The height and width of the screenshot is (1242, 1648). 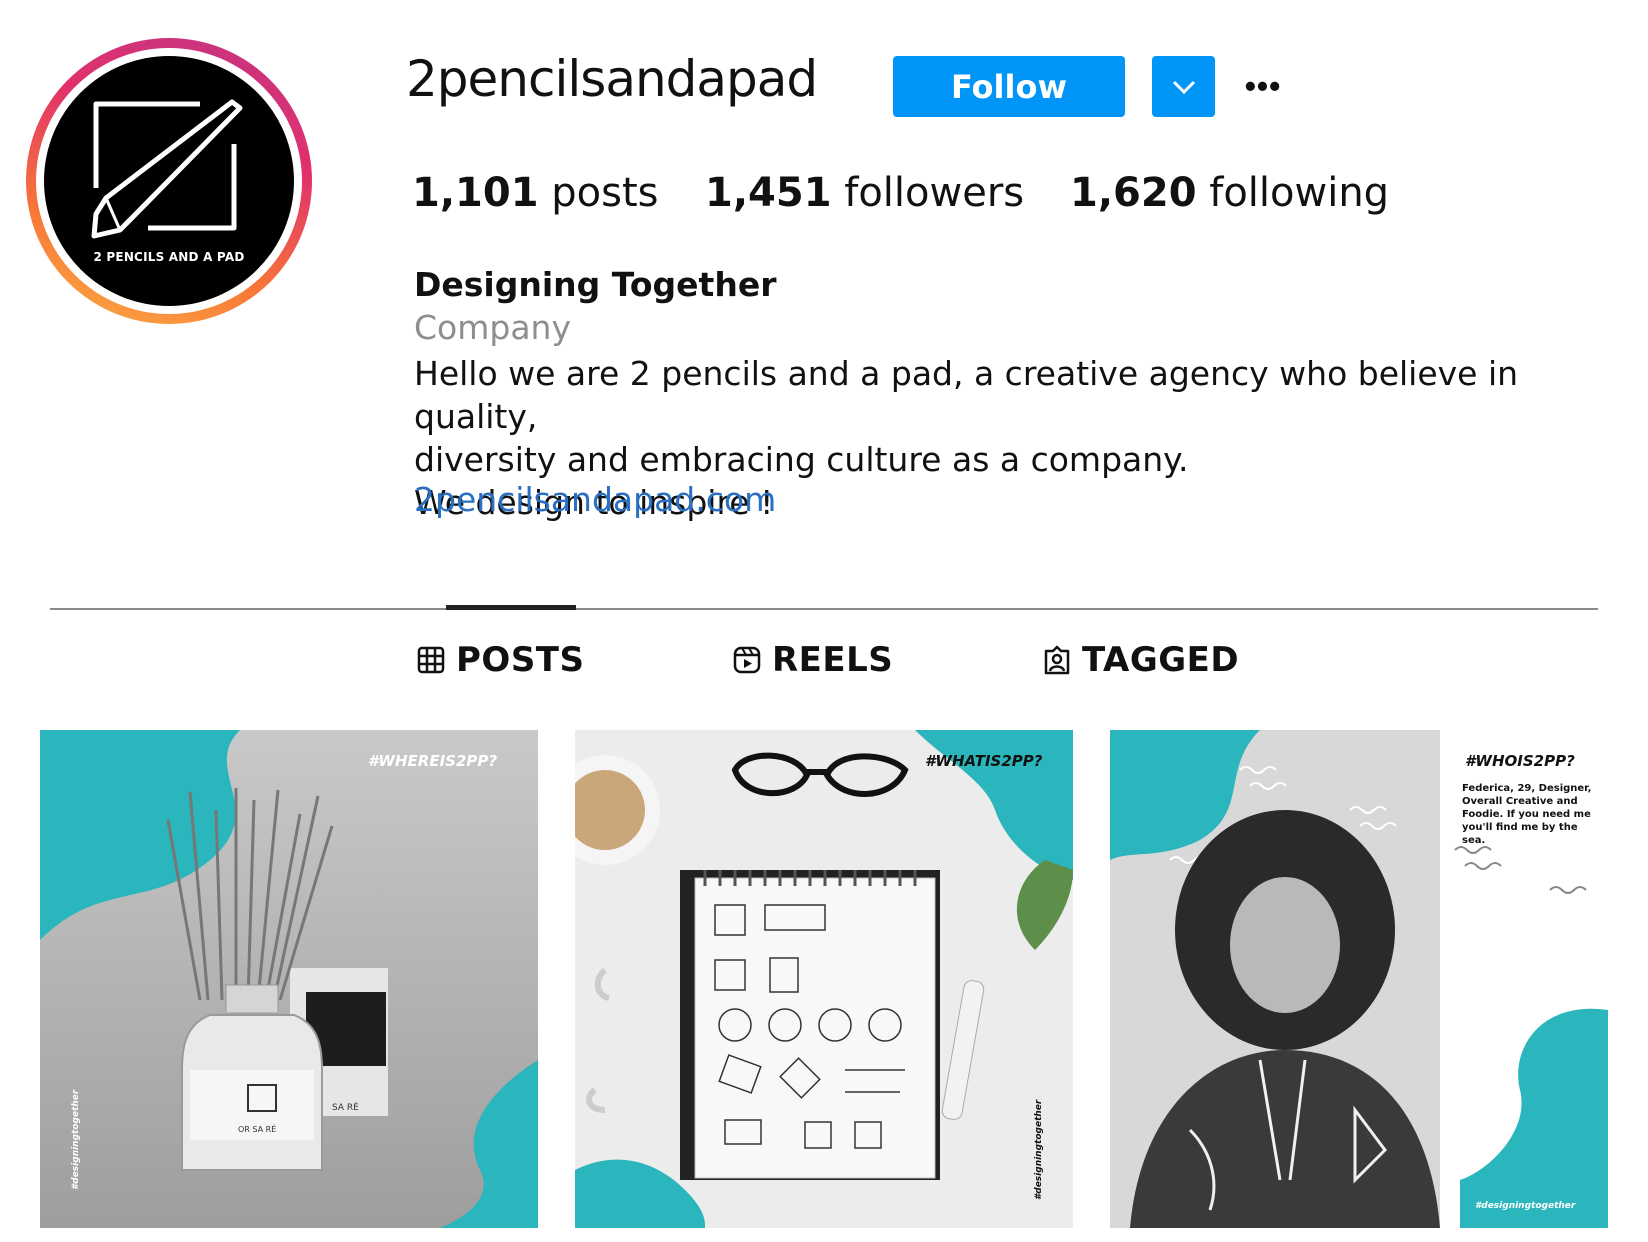 What do you see at coordinates (475, 193) in the screenshot?
I see `posts-count-value: 1,101` at bounding box center [475, 193].